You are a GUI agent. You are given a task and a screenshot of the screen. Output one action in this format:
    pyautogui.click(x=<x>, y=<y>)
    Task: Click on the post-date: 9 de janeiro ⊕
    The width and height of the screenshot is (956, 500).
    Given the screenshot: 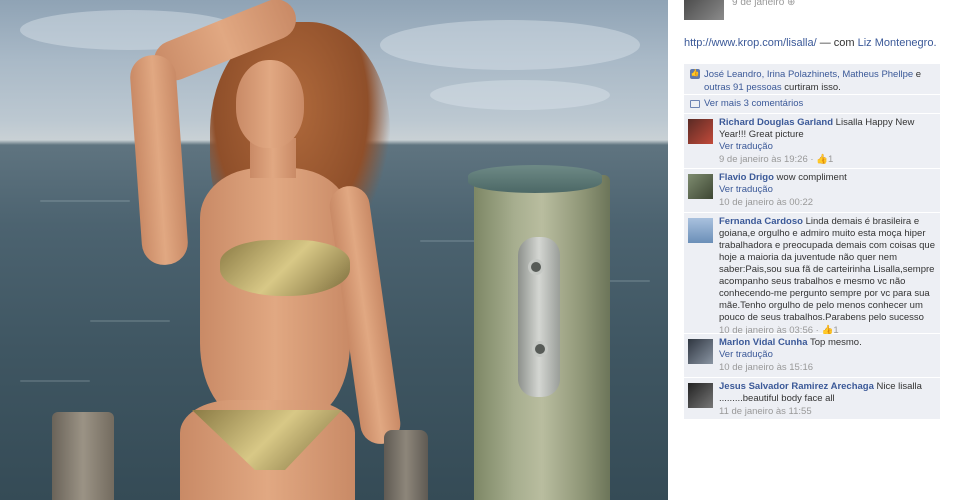 What is the action you would take?
    pyautogui.click(x=763, y=4)
    